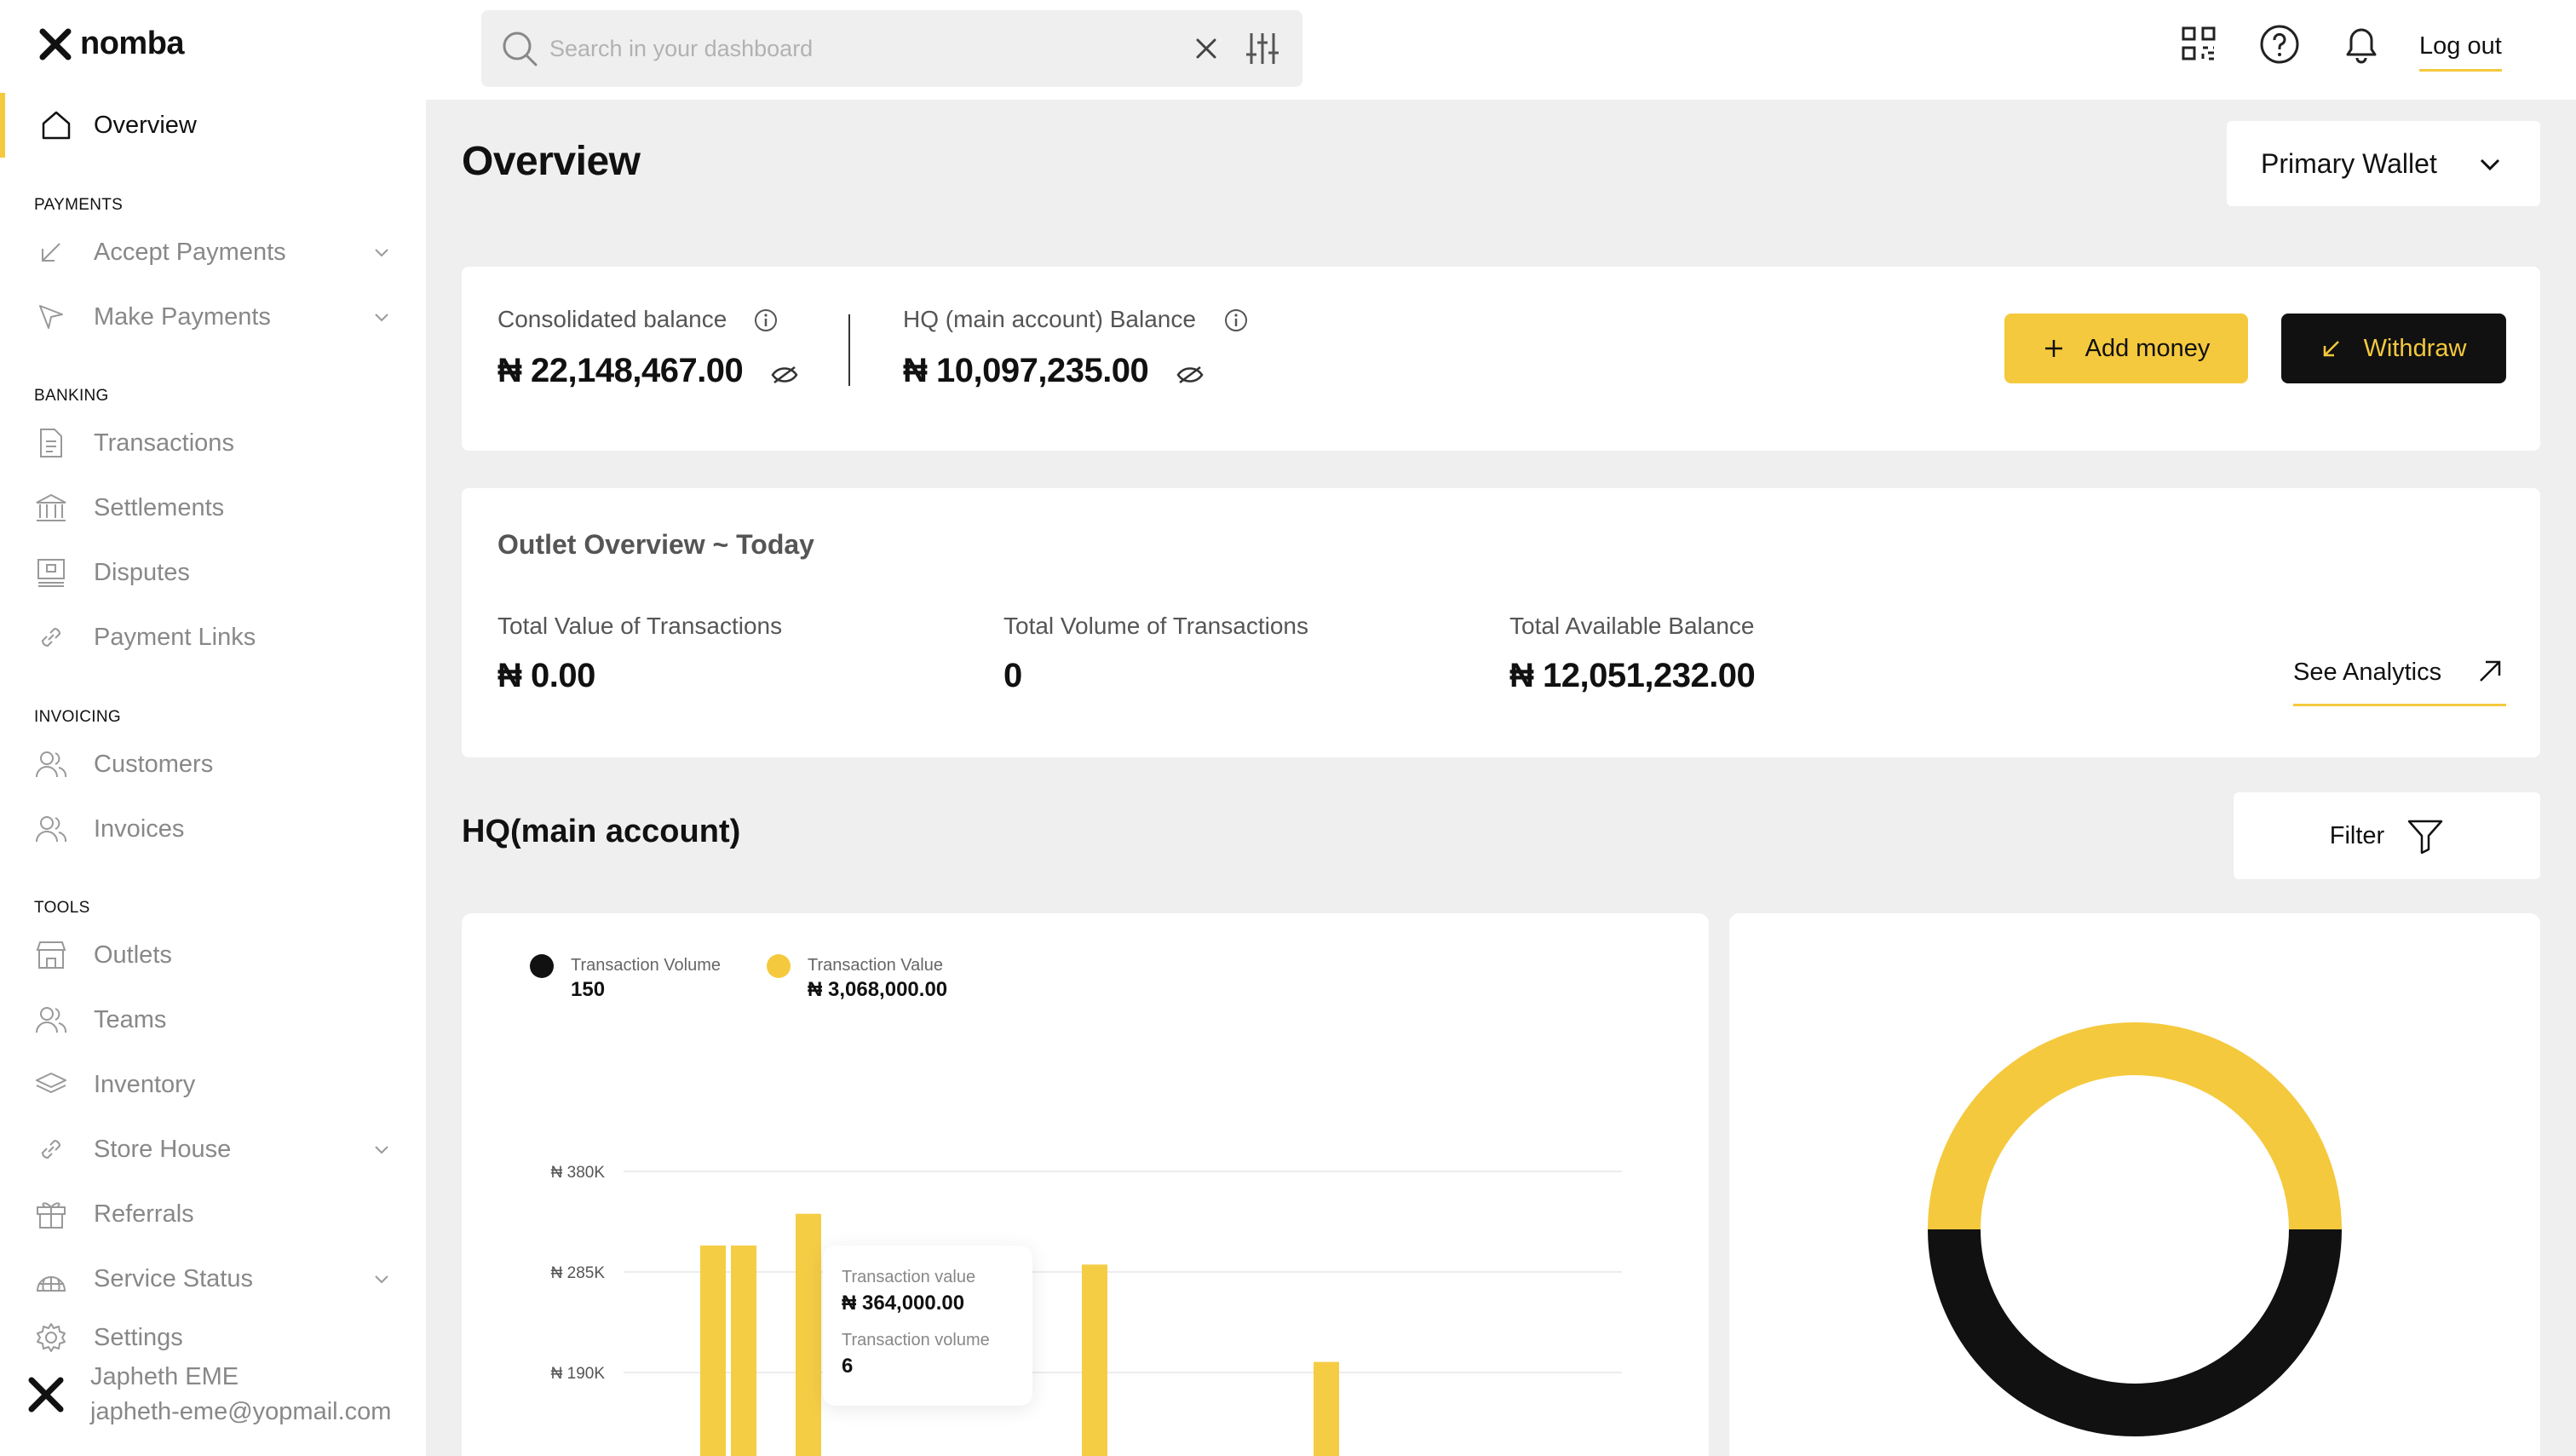  Describe the element at coordinates (2393, 349) in the screenshot. I see `withdraw-button: Withdraw` at that location.